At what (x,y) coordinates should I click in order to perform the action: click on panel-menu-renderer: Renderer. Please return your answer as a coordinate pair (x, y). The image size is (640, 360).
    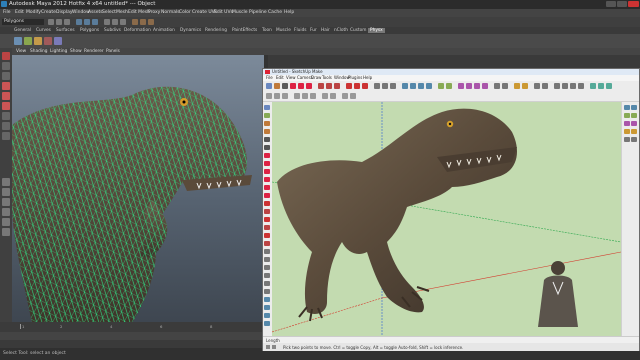
    Looking at the image, I should click on (94, 51).